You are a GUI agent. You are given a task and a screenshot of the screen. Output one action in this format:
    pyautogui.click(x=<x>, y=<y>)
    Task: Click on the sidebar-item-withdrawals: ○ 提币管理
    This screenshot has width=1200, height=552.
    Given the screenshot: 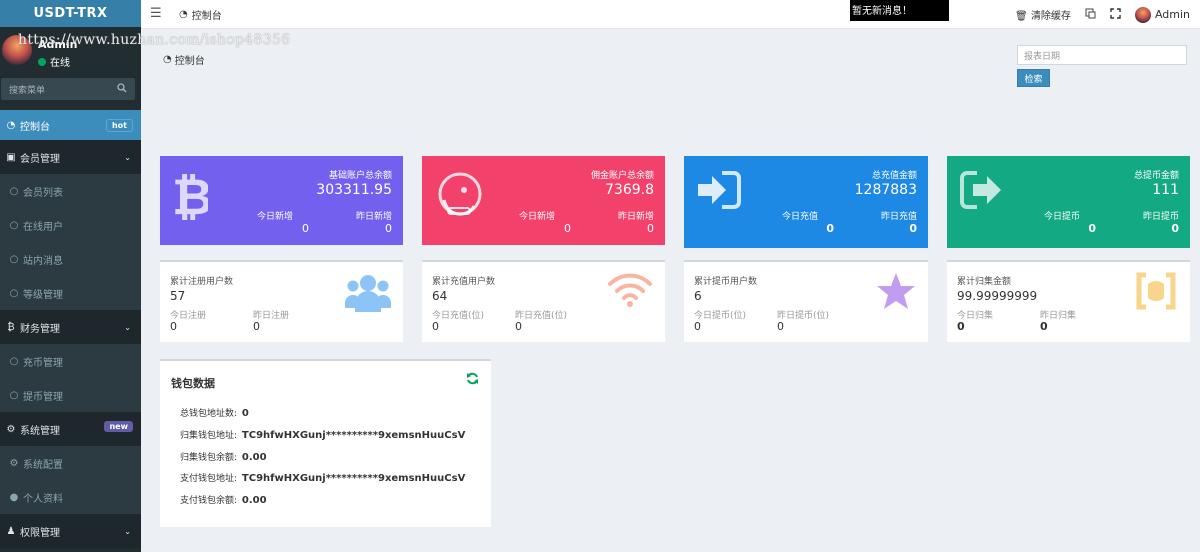 What is the action you would take?
    pyautogui.click(x=70, y=395)
    